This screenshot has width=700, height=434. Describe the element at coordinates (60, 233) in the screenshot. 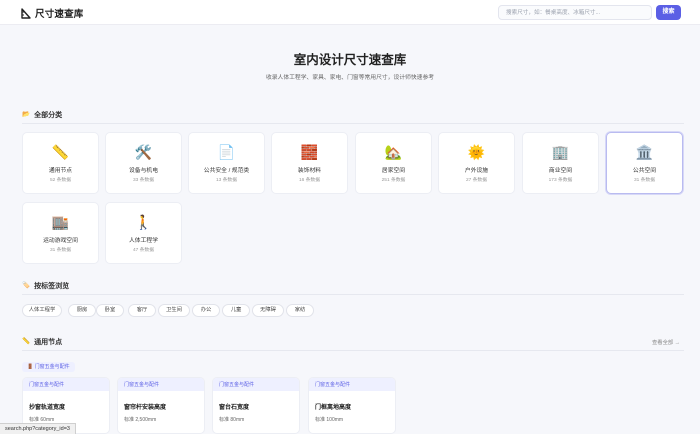

I see `category-card-sports-games: 🏬 运动游戏空间 31 条数据` at that location.